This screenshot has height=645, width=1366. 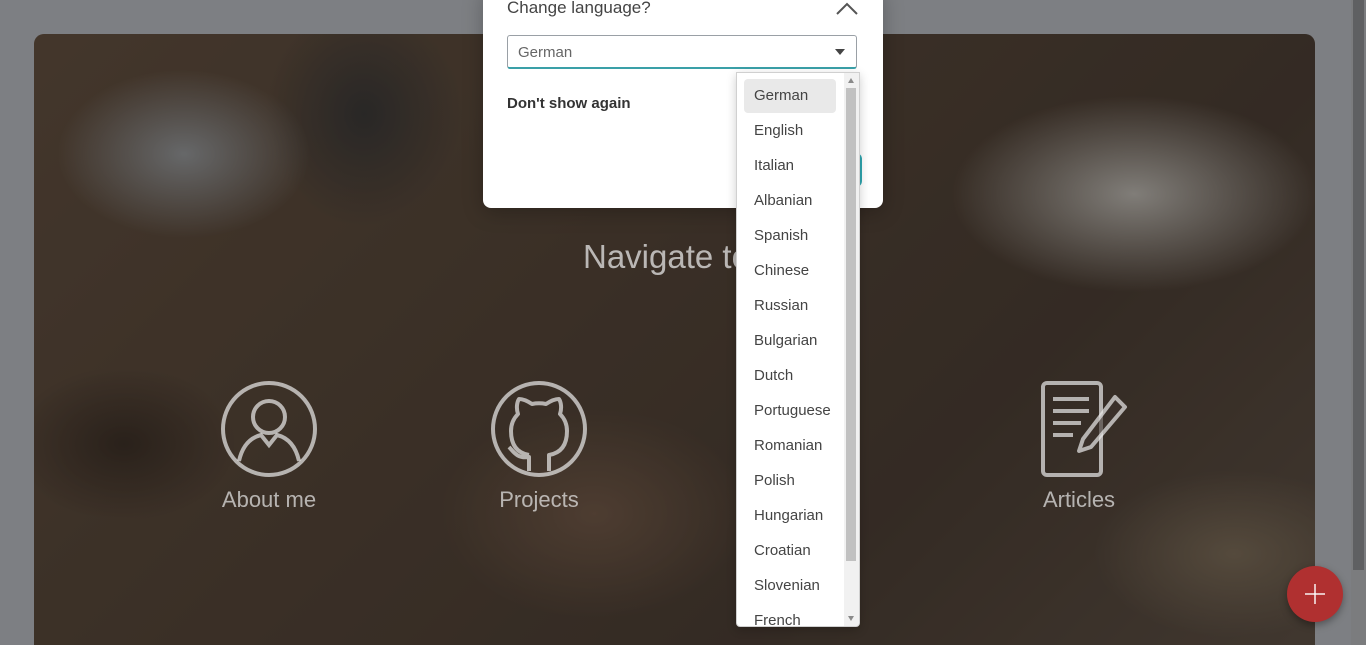 I want to click on hero-title: Navigate to, so click(x=666, y=256).